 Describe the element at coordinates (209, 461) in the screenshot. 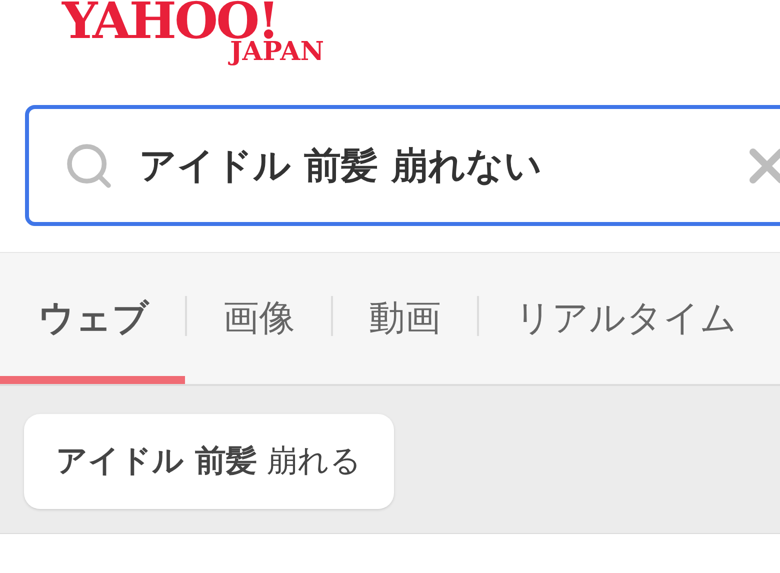

I see `suggestion-chip: アイドル 前髪 崩れる` at that location.